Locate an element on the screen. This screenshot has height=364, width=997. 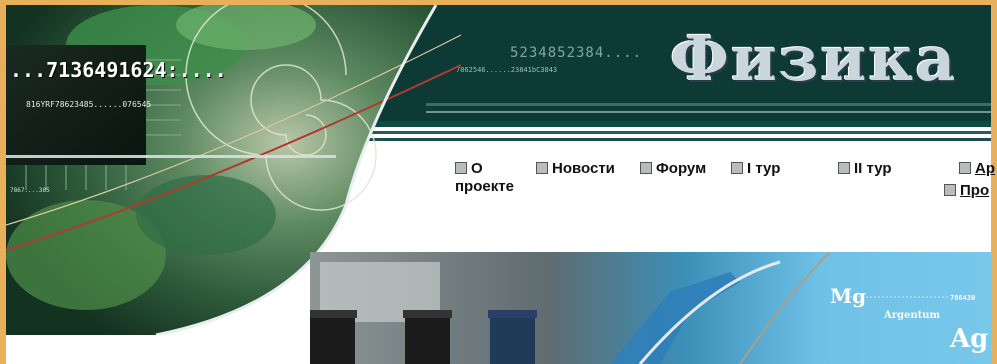
nav-item-news: Новости is located at coordinates (575, 169).